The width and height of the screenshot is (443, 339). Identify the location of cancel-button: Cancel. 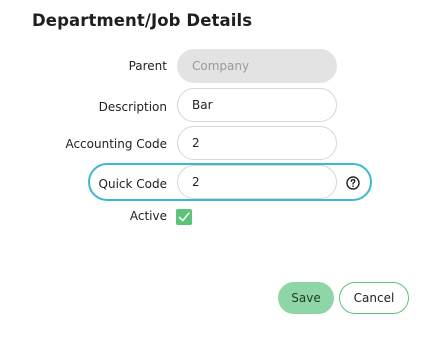
(374, 298).